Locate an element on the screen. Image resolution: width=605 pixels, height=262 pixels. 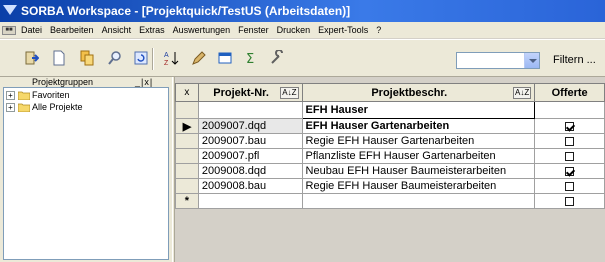
toolbar-separator is located at coordinates (153, 59).